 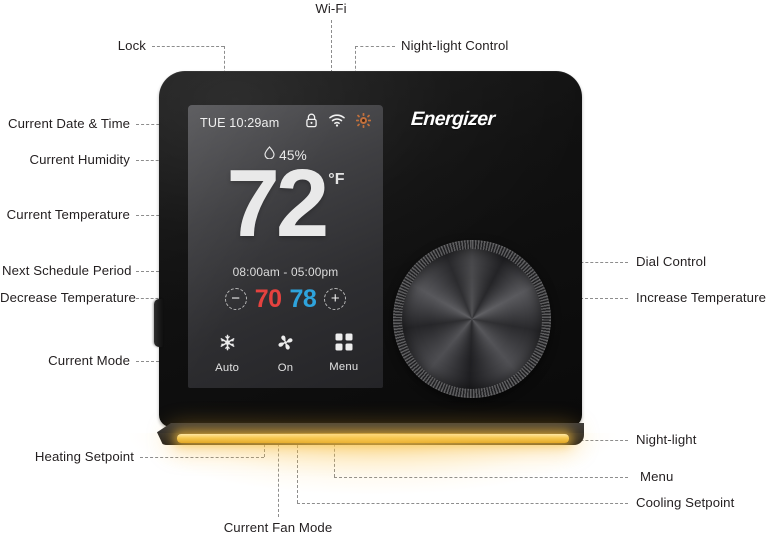 What do you see at coordinates (278, 527) in the screenshot?
I see `callout-current-fan-mode: Current Fan Mode` at bounding box center [278, 527].